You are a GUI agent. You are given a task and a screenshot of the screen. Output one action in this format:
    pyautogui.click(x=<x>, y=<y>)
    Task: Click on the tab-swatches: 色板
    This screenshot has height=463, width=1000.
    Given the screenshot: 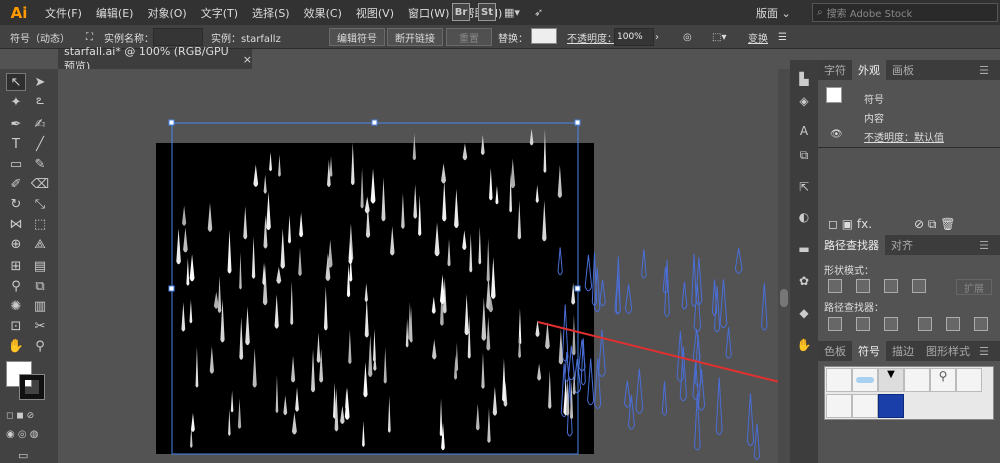 What is the action you would take?
    pyautogui.click(x=835, y=351)
    